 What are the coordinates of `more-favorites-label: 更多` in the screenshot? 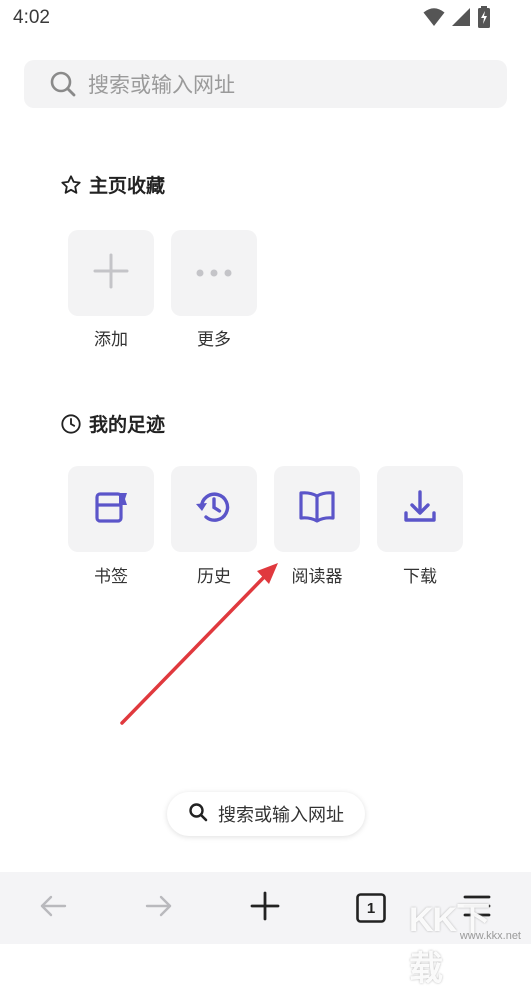 It's located at (214, 340).